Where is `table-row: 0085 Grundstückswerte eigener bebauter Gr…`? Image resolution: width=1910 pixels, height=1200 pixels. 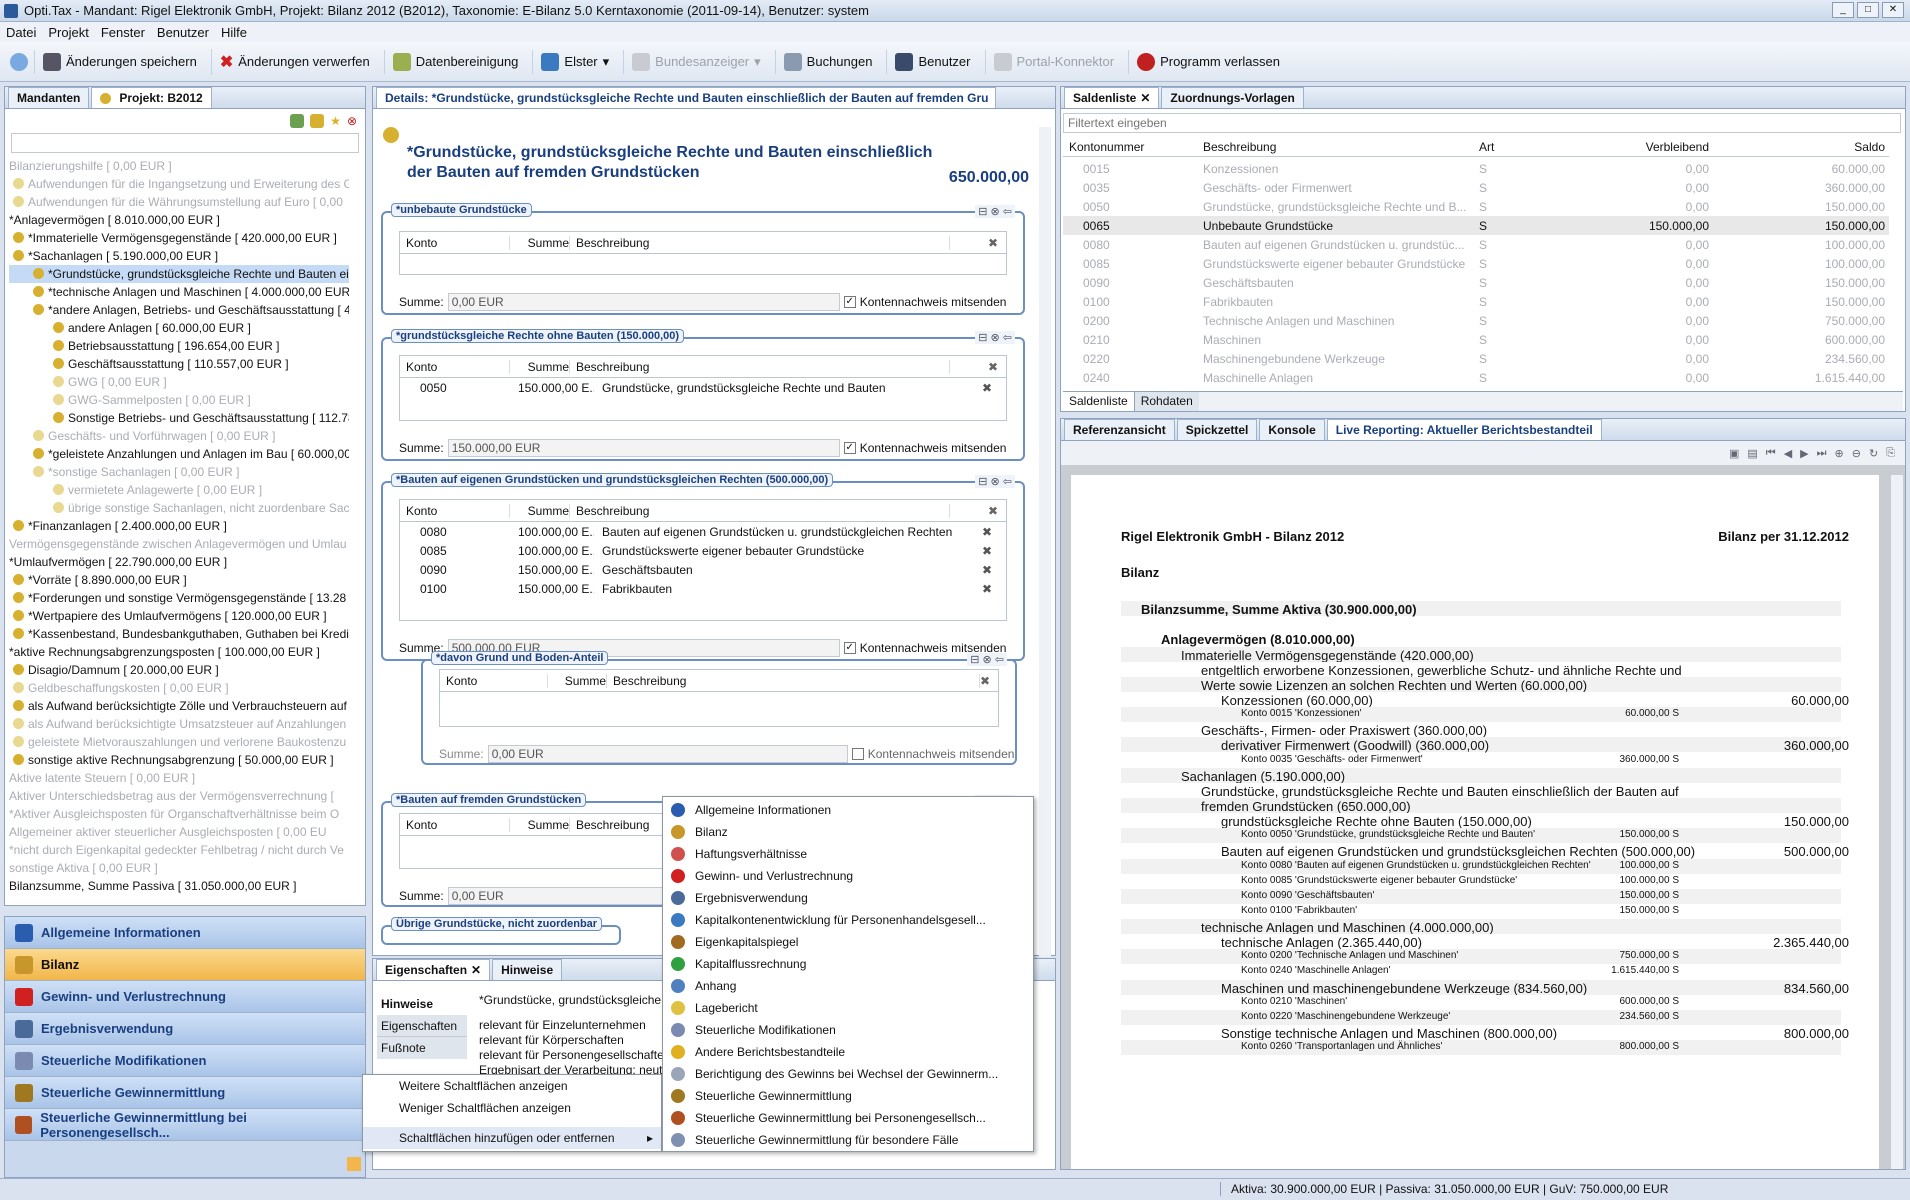
table-row: 0085 Grundstückswerte eigener bebauter Gr… is located at coordinates (1476, 263).